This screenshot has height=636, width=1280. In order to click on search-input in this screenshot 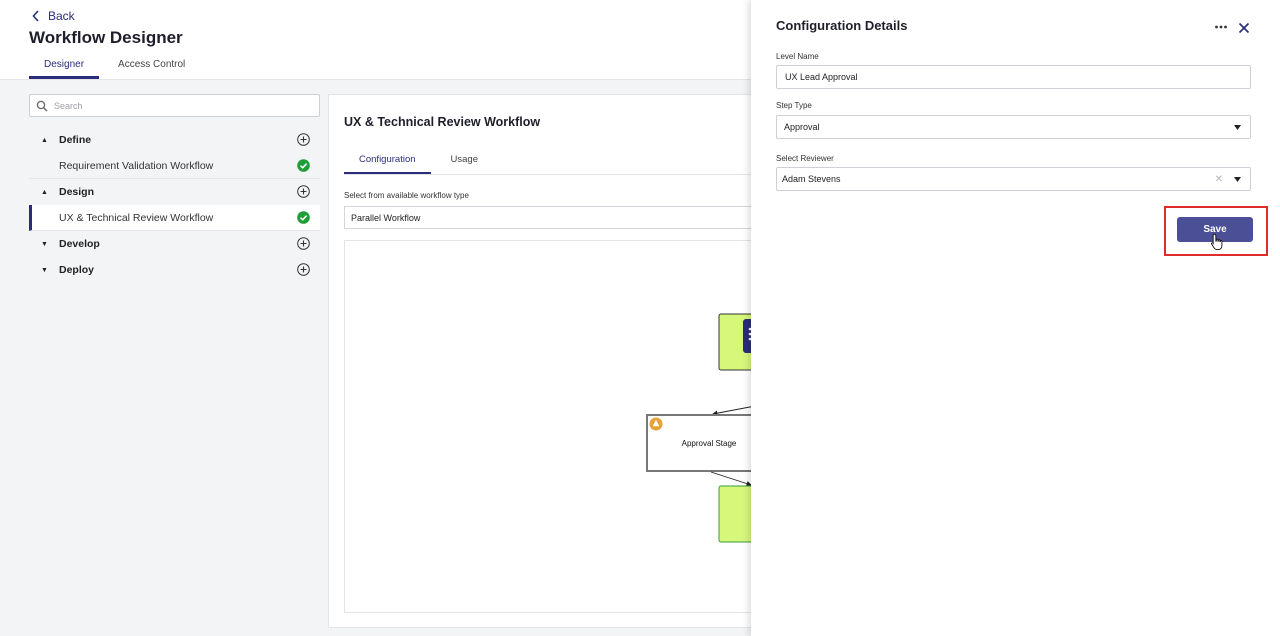, I will do `click(179, 105)`.